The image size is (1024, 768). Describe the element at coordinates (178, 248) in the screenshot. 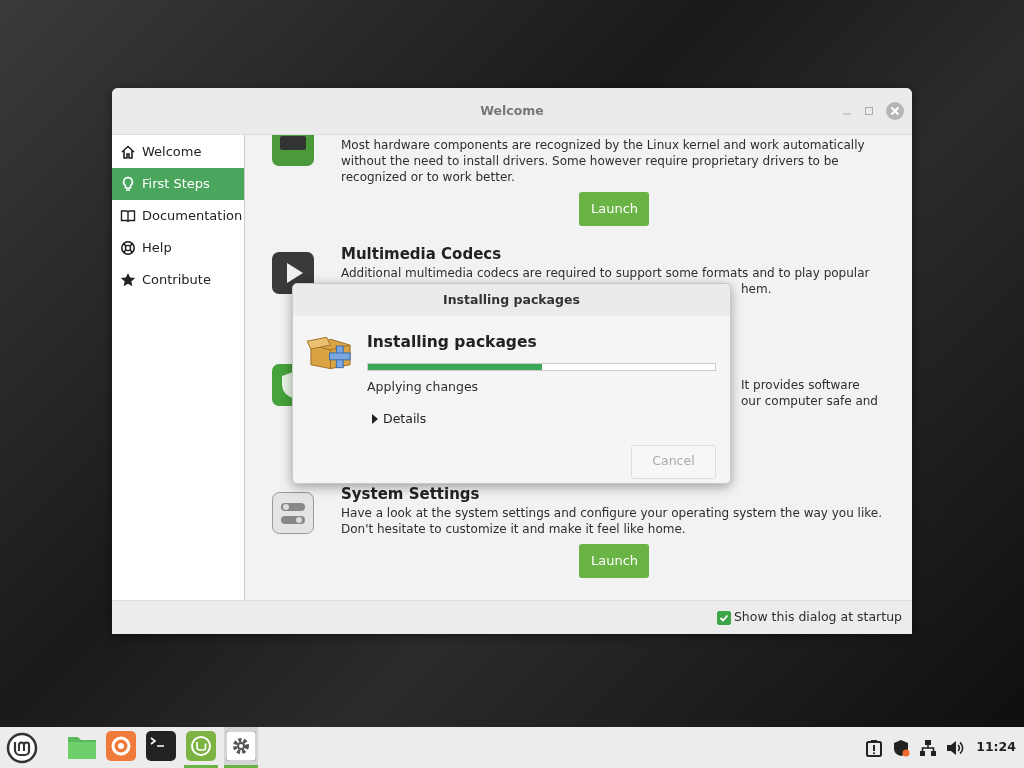

I see `sidebar-item: Help` at that location.